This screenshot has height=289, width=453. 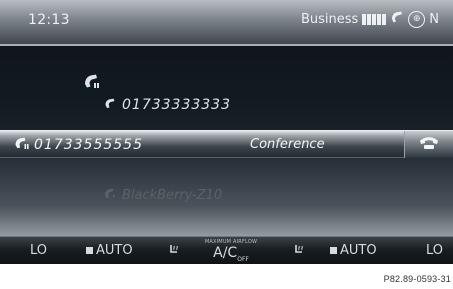 I want to click on right-fan-level: LO, so click(x=434, y=250).